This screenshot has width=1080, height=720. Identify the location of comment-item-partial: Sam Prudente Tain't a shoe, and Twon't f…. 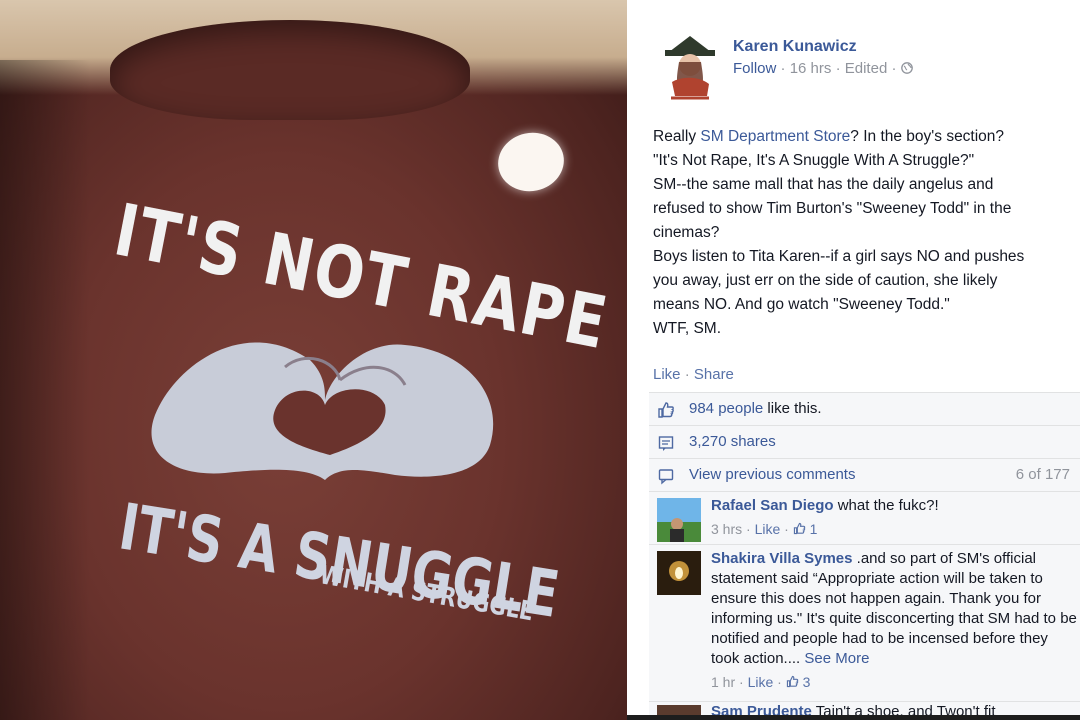
(853, 709).